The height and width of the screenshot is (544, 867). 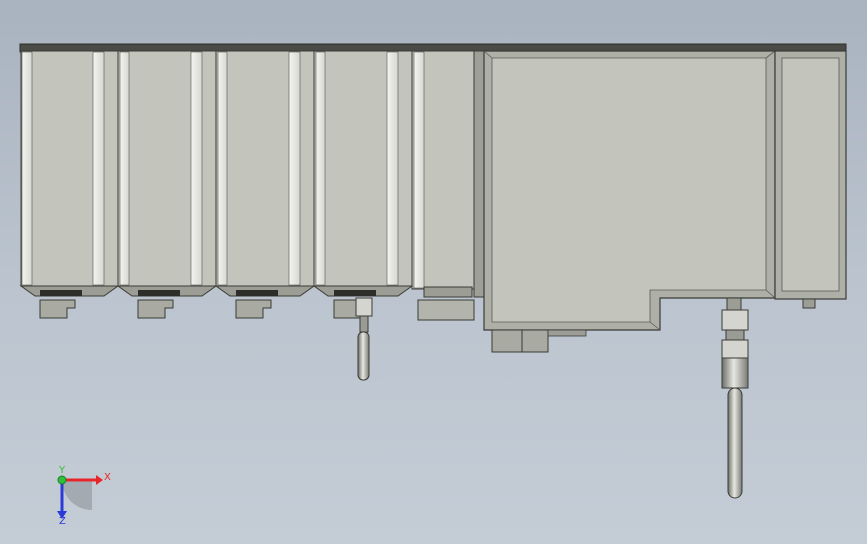 What do you see at coordinates (107, 477) in the screenshot?
I see `x-axis-label: X` at bounding box center [107, 477].